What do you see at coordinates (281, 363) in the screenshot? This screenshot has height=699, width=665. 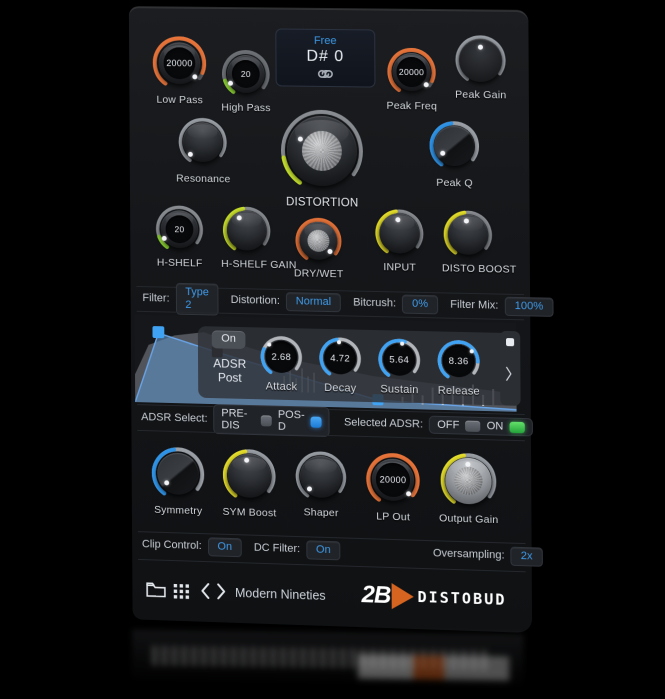 I see `knob-attack: 2.68 Attack` at bounding box center [281, 363].